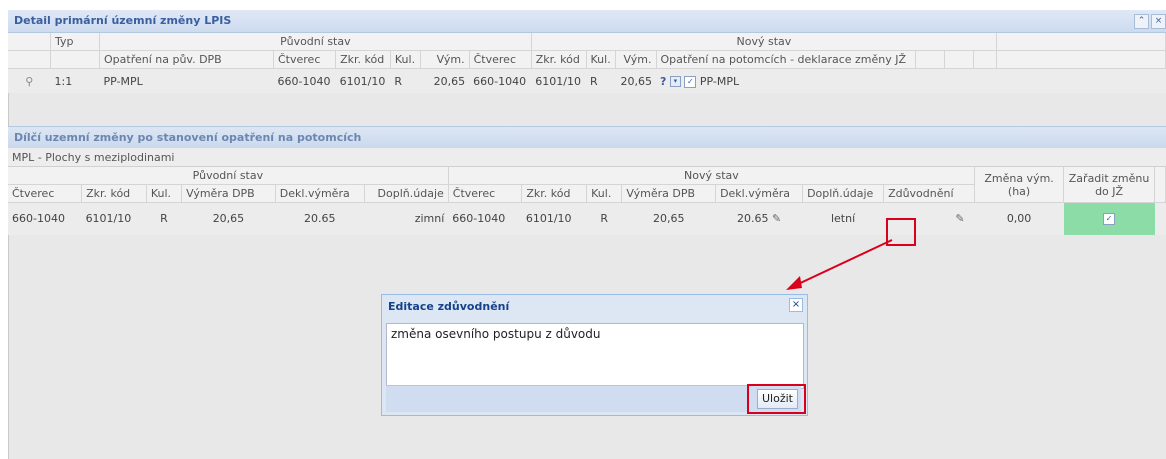  Describe the element at coordinates (776, 218) in the screenshot. I see `pencil-icon: ✎` at that location.